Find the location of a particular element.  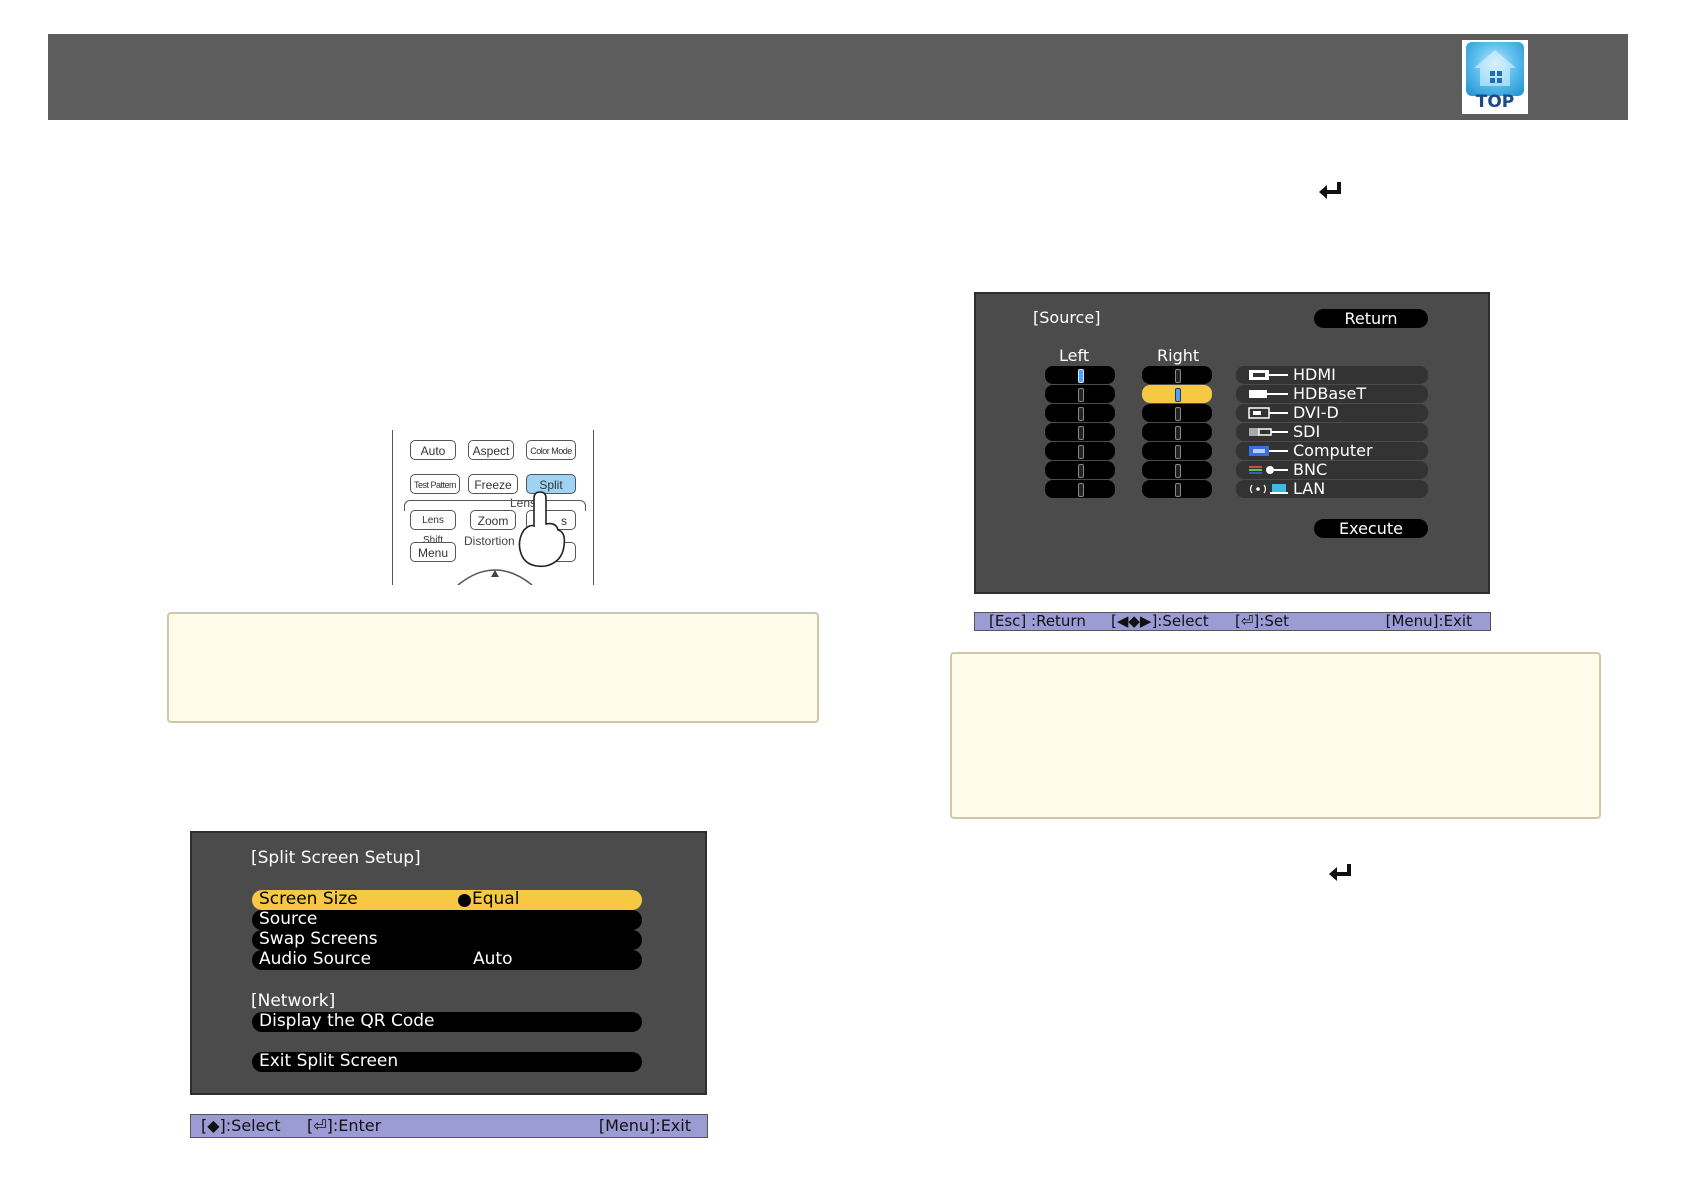

source-label-bnc: BNC is located at coordinates (1310, 469).